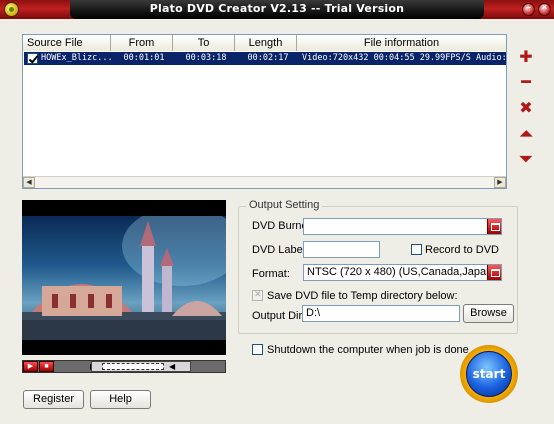 The height and width of the screenshot is (424, 554). Describe the element at coordinates (264, 182) in the screenshot. I see `horizontal-scrollbar: ◀ ▶` at that location.